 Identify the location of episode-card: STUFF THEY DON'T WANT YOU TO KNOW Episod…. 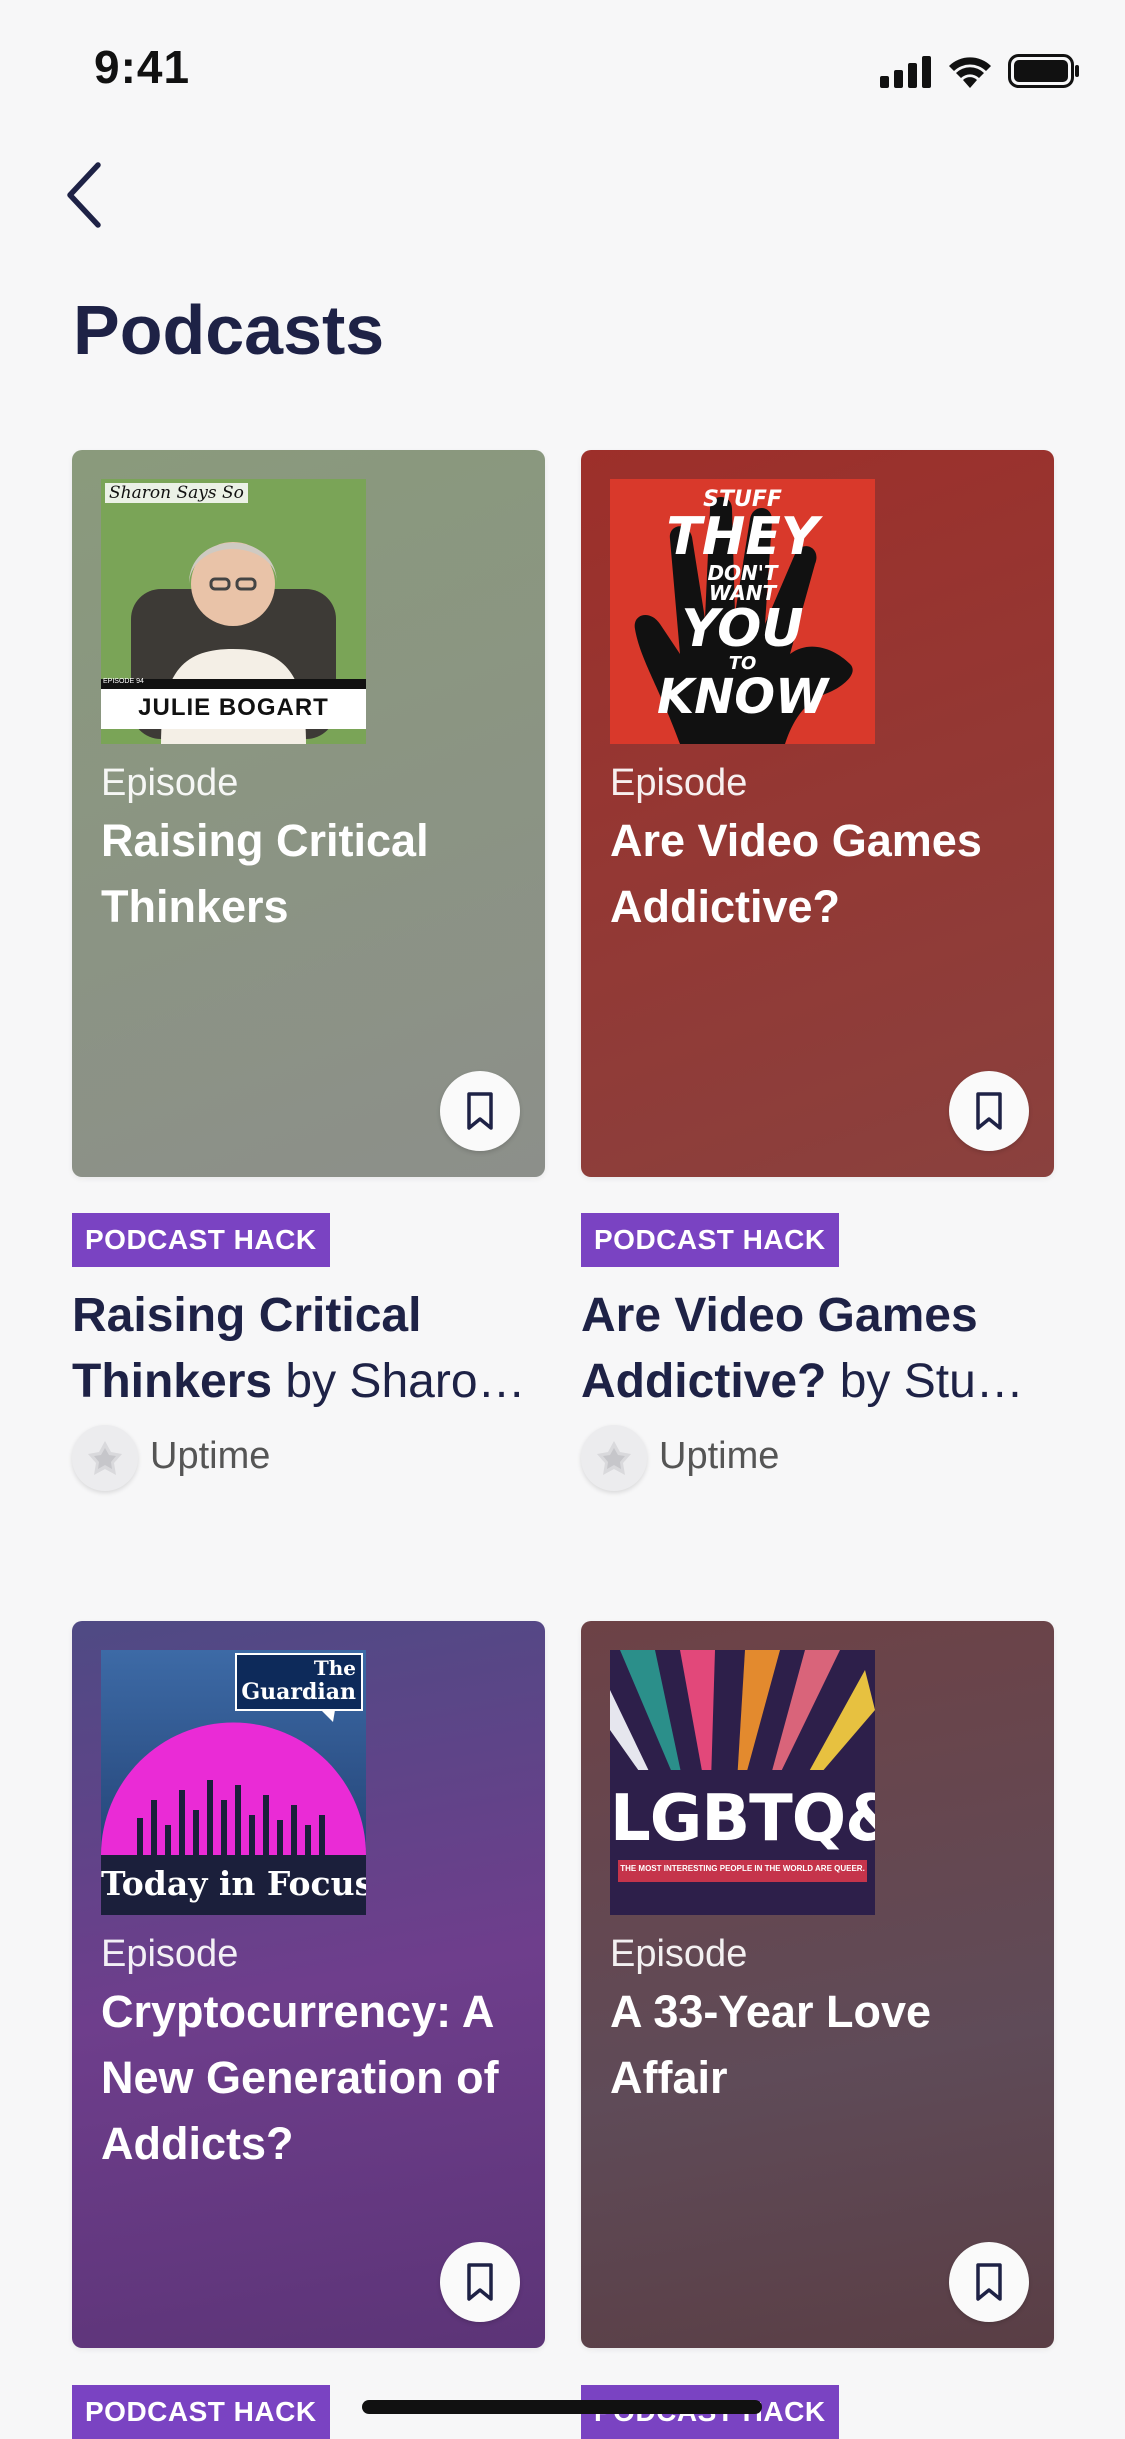
(817, 813).